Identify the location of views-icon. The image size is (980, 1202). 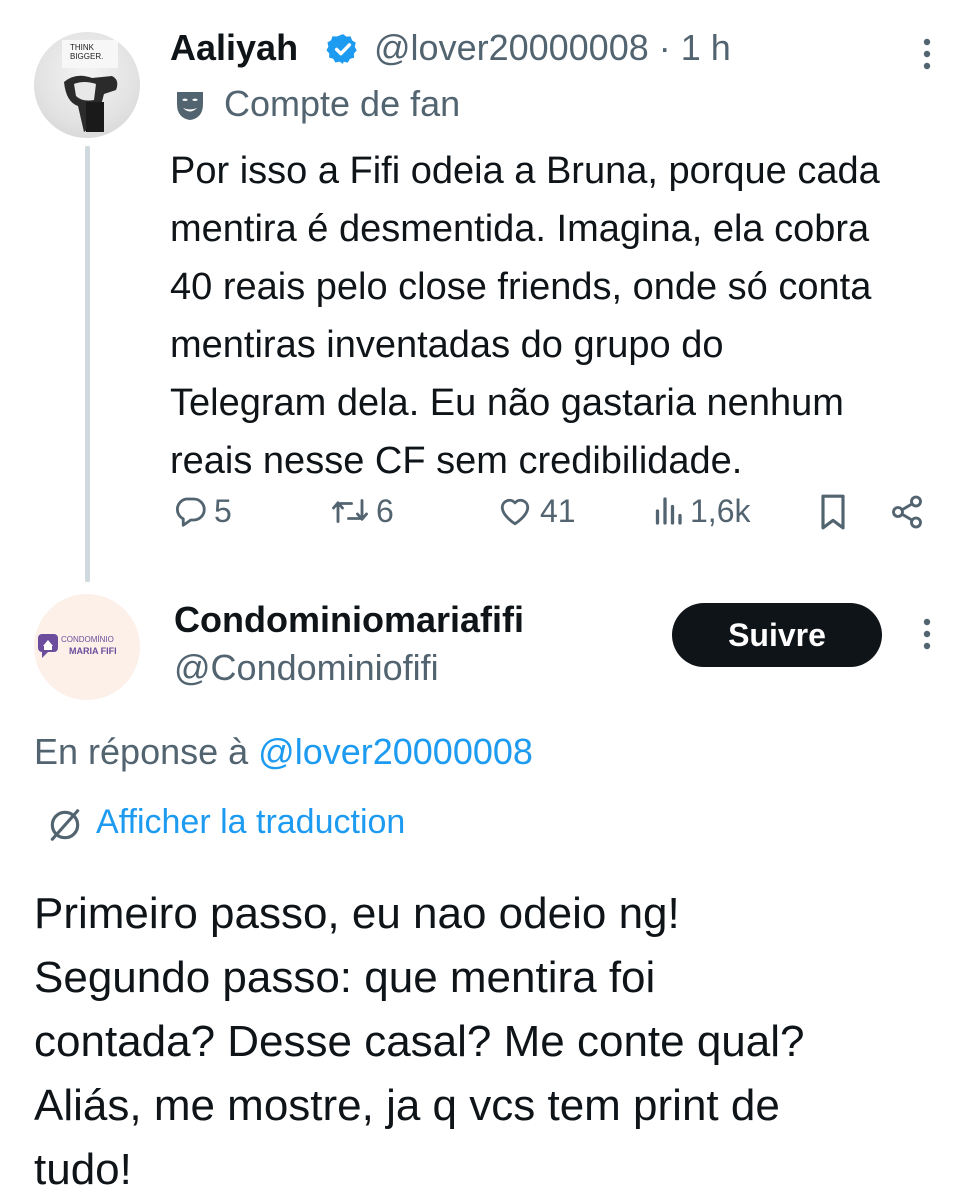
(668, 511).